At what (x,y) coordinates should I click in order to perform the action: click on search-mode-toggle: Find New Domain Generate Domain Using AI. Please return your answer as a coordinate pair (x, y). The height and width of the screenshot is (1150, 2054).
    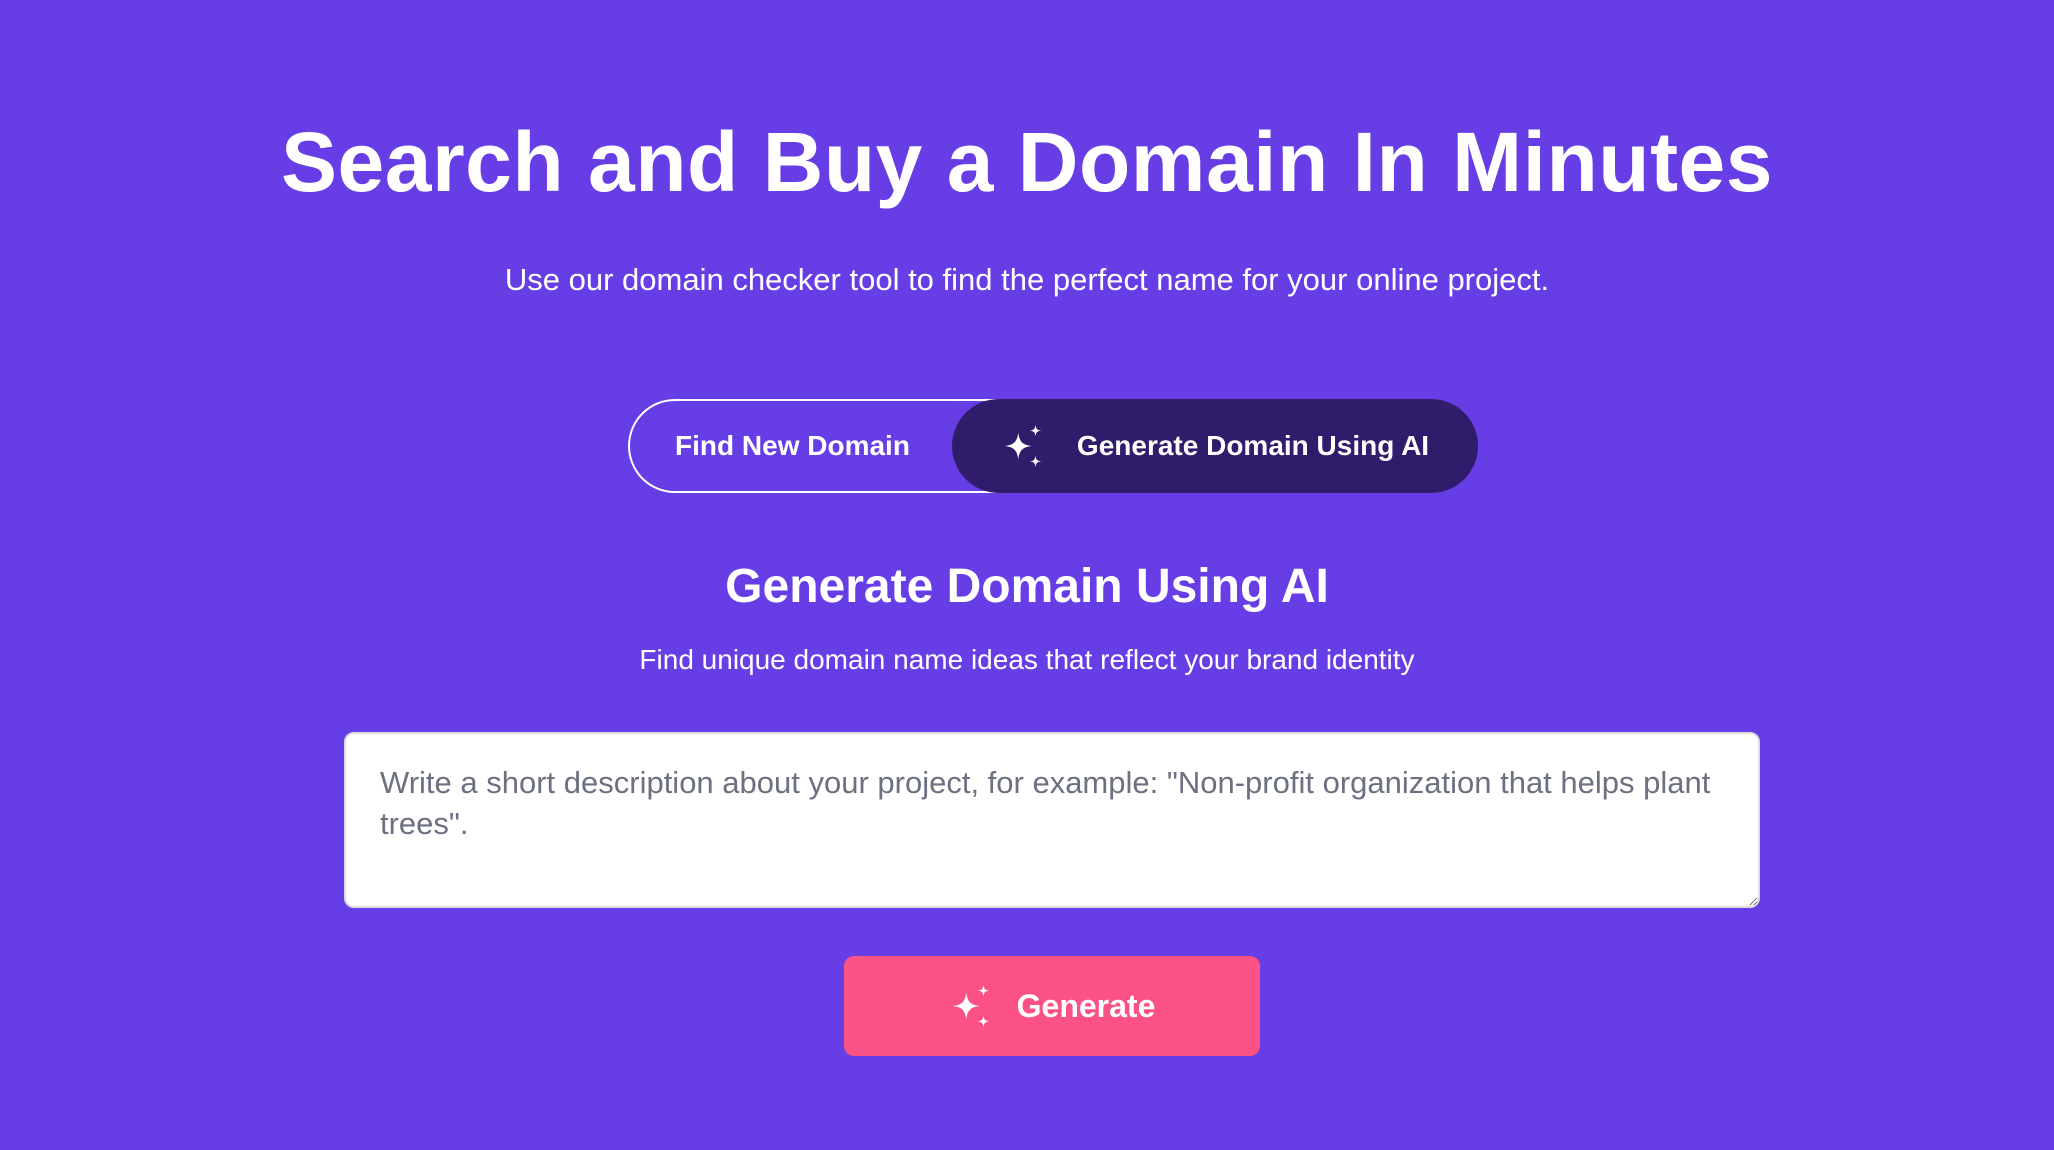
    Looking at the image, I should click on (1053, 445).